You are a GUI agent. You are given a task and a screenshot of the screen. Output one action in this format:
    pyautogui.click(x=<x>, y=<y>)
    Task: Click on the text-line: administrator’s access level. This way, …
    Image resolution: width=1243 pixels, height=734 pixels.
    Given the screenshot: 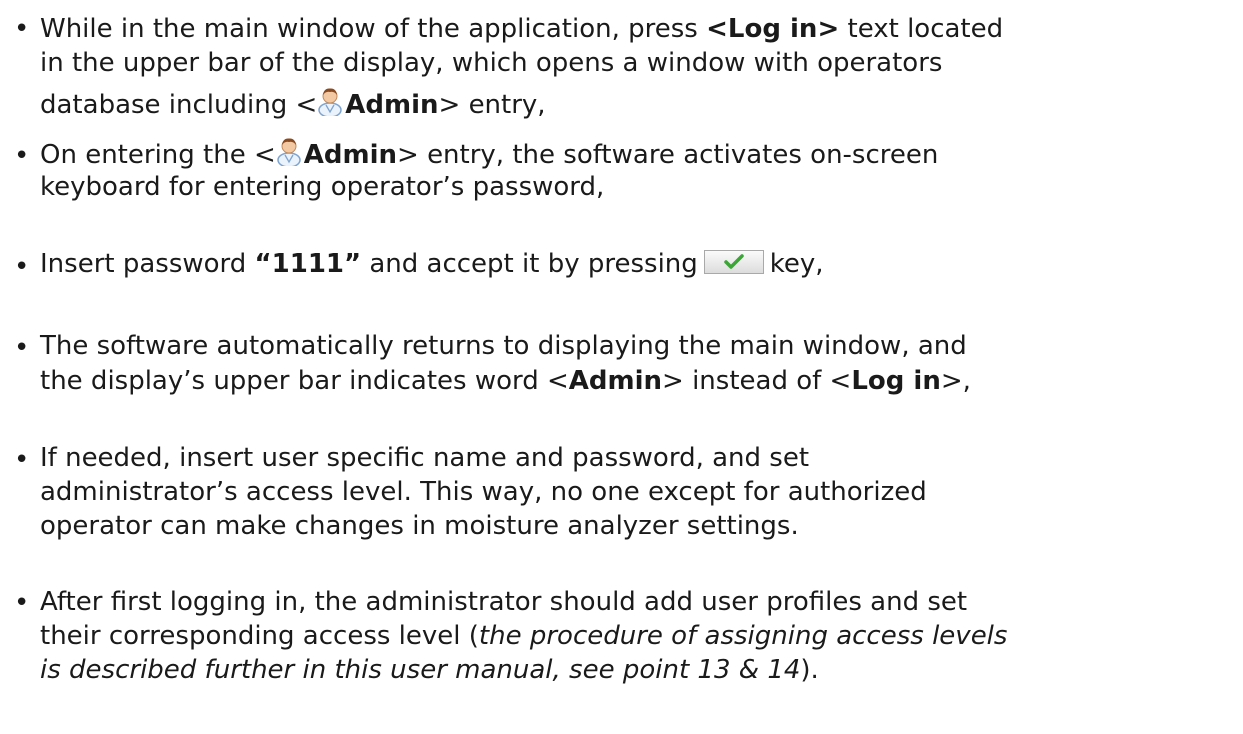 What is the action you would take?
    pyautogui.click(x=483, y=492)
    